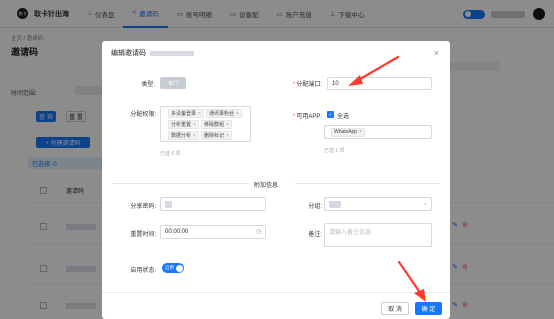  I want to click on permission-select: 多设备登录 × 通讯录粉丝 × 分析重置 × 移除群组 × 数据分析 × 删除标记 ×, so click(205, 124).